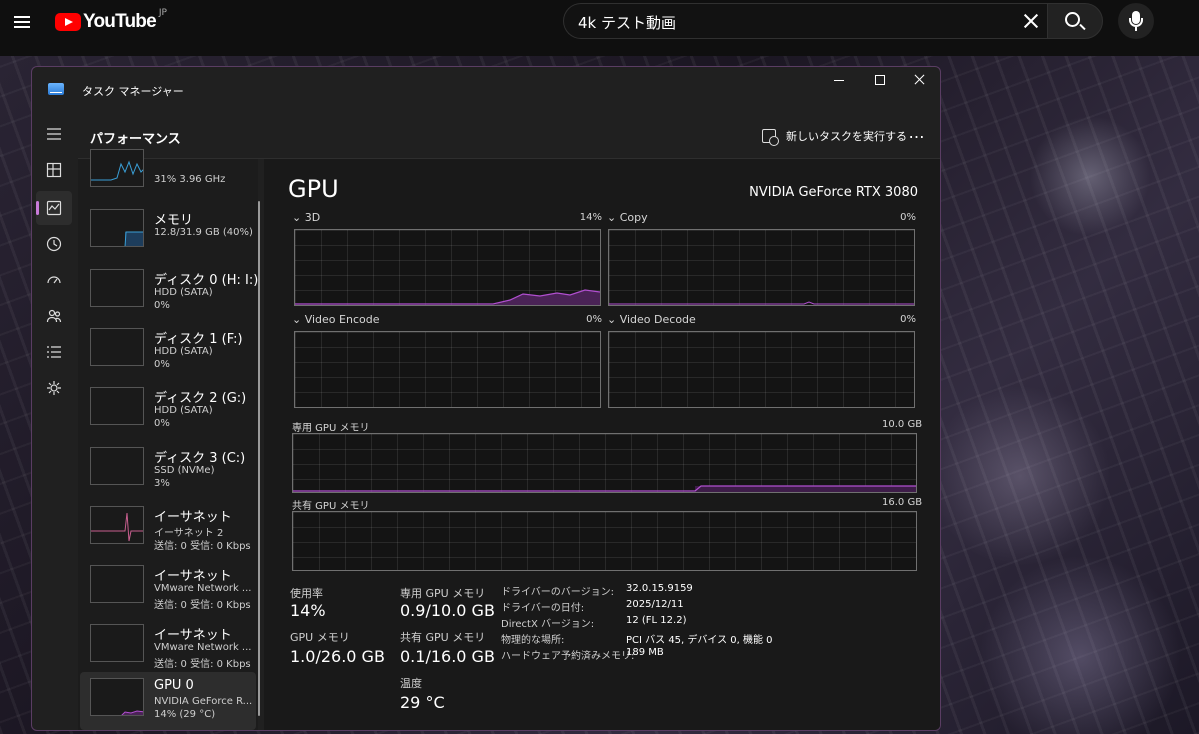 The image size is (1199, 734). What do you see at coordinates (206, 280) in the screenshot?
I see `resource-name: ディスク 0 (H: I:)` at bounding box center [206, 280].